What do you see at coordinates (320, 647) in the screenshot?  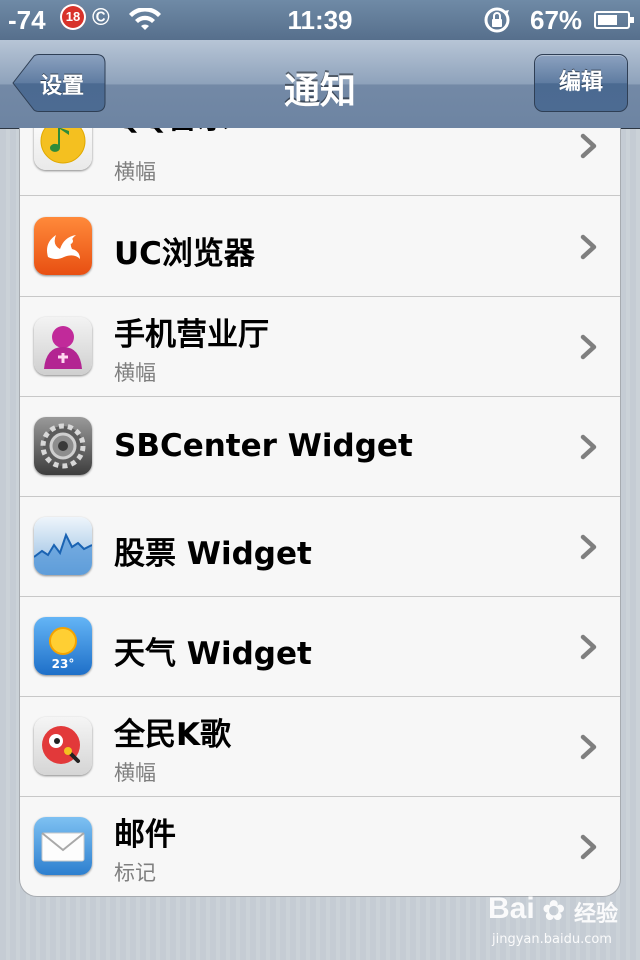 I see `list-item-weather-widget: 23° 天气 Widget` at bounding box center [320, 647].